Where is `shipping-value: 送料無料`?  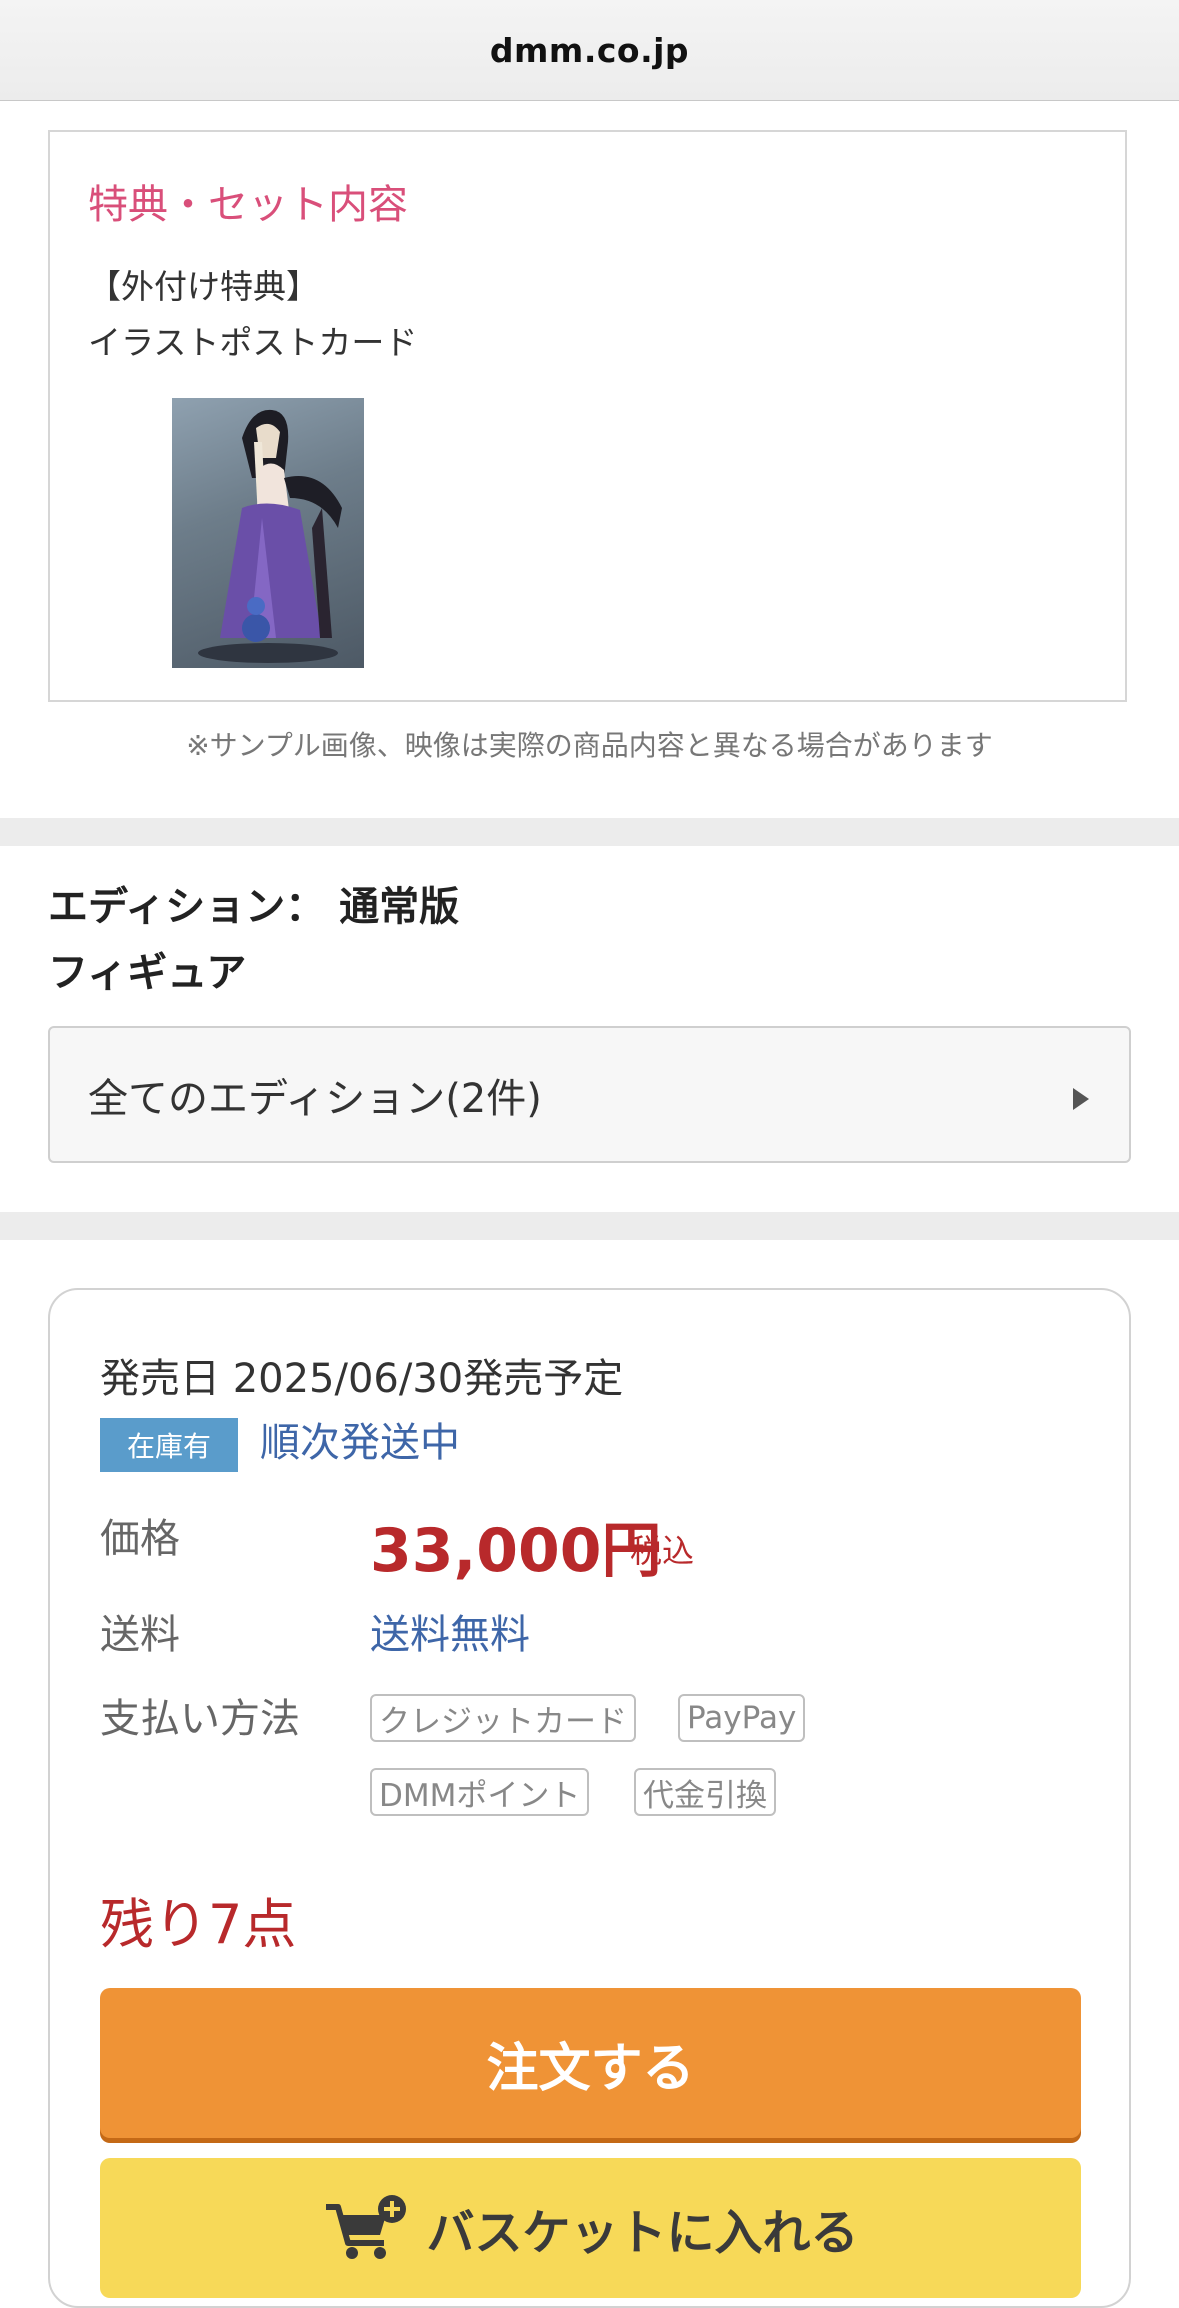 shipping-value: 送料無料 is located at coordinates (450, 1635).